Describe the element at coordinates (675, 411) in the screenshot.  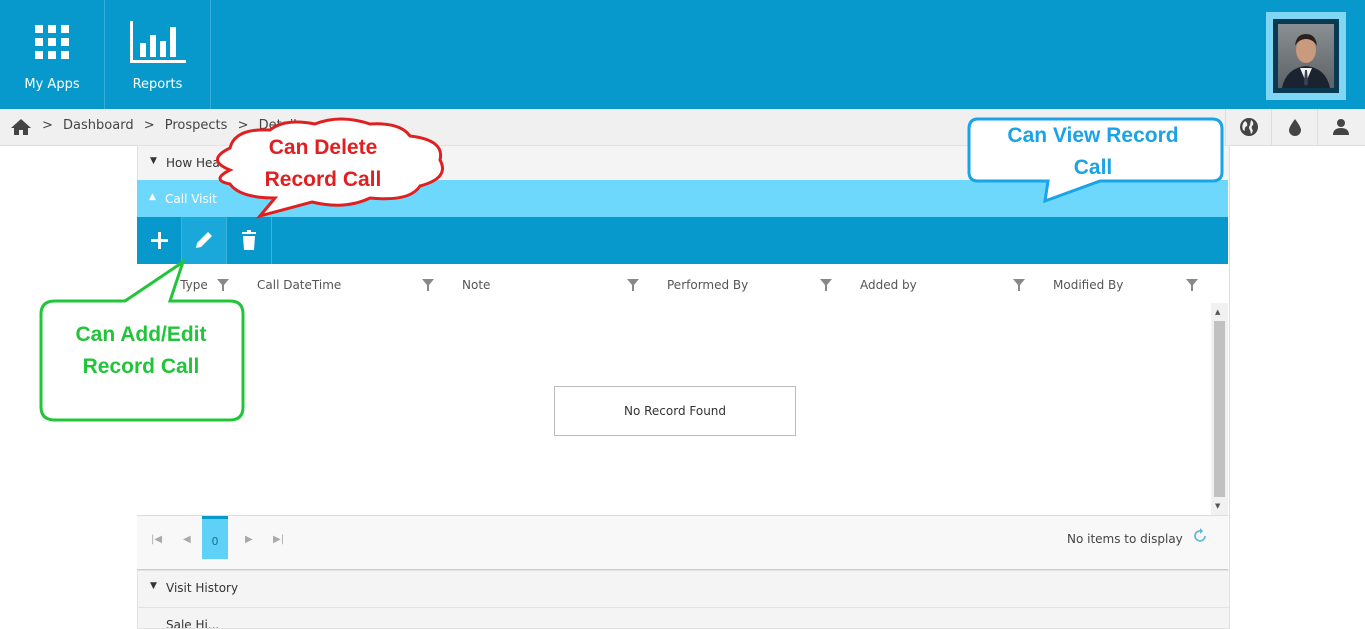
I see `no-record-message: No Record Found` at that location.